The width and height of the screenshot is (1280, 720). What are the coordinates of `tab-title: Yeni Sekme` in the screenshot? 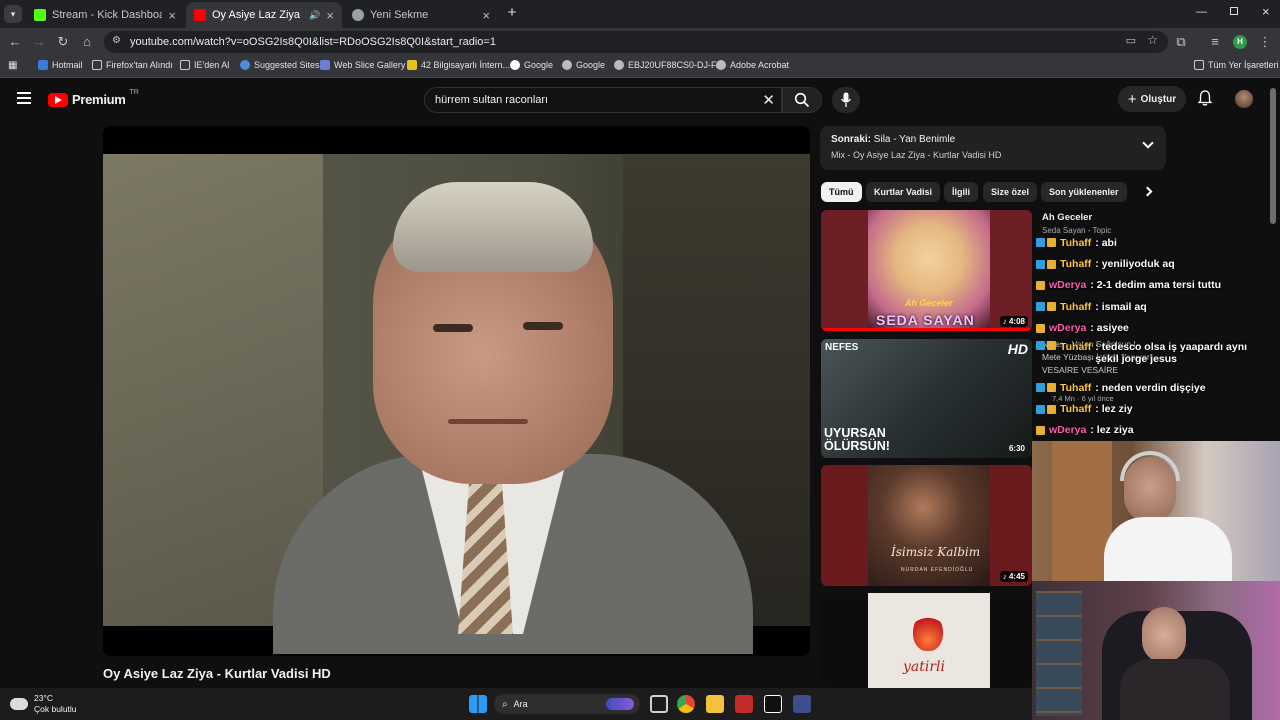 It's located at (399, 15).